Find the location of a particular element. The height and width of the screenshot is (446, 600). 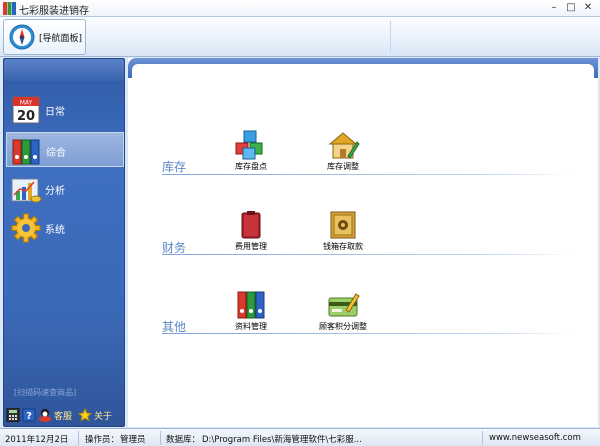

compass-icon is located at coordinates (22, 37).